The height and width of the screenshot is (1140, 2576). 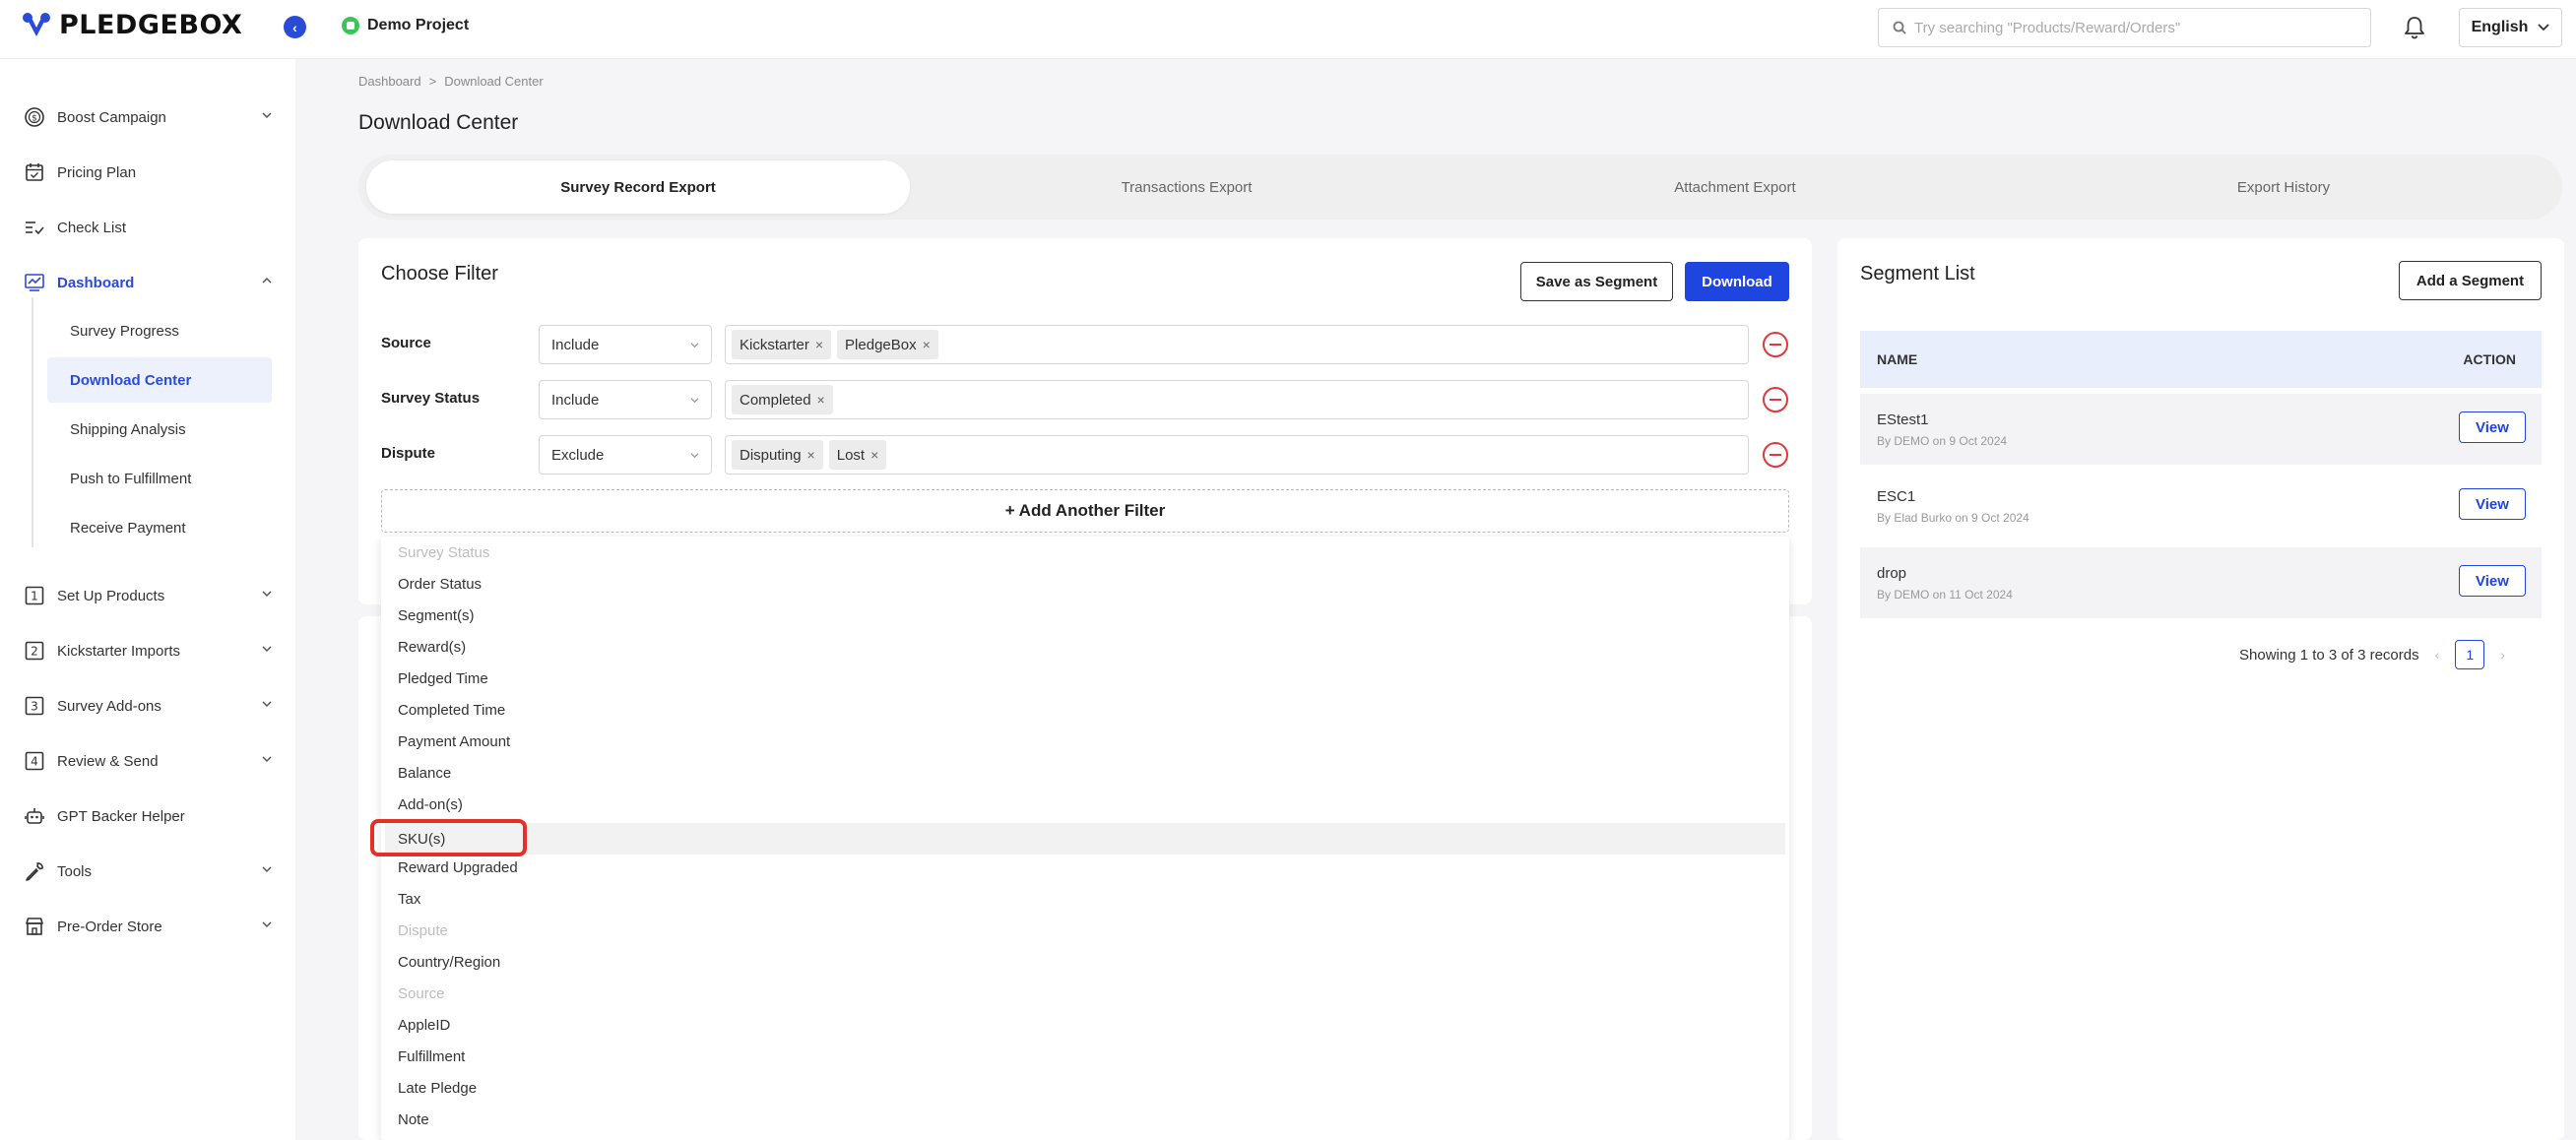 I want to click on dropdown-option: AppleID, so click(x=1085, y=1025).